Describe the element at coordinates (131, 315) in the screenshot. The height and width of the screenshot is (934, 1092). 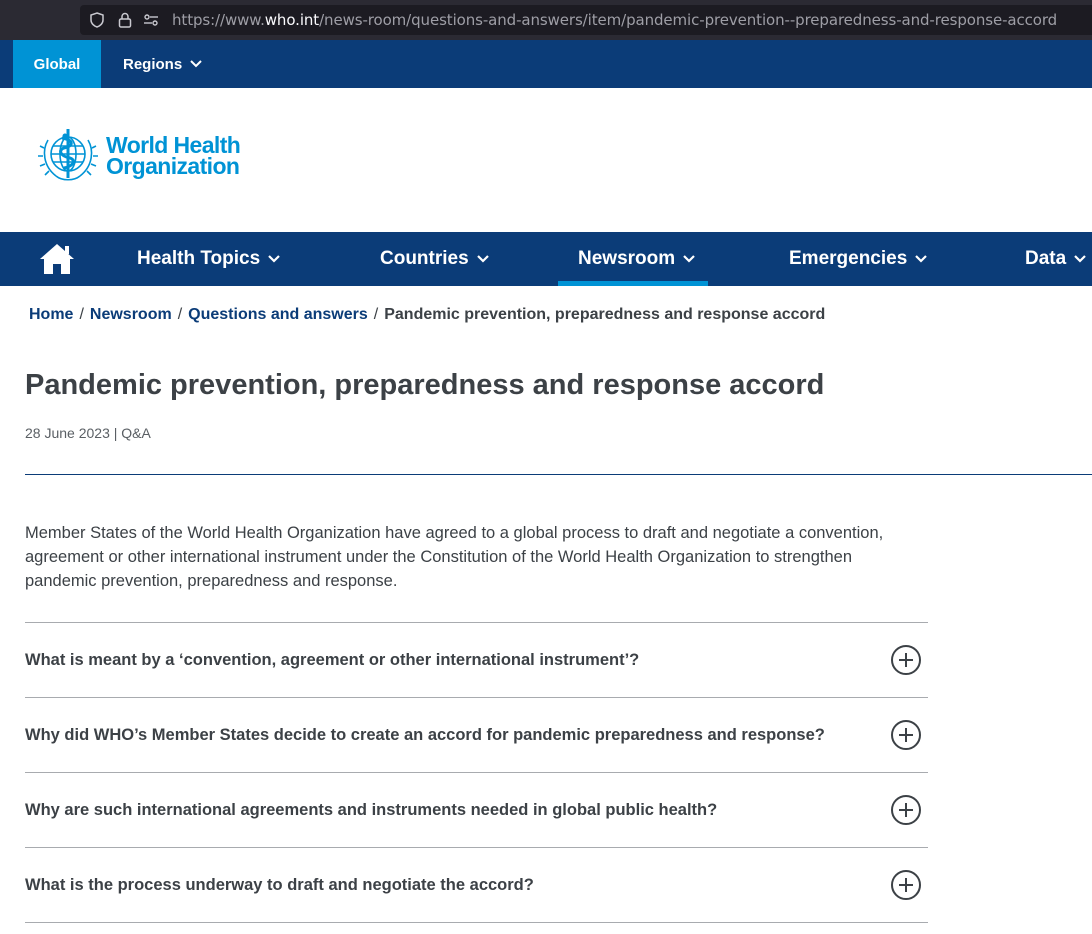
I see `breadcrumb-newsroom: Newsroom` at that location.